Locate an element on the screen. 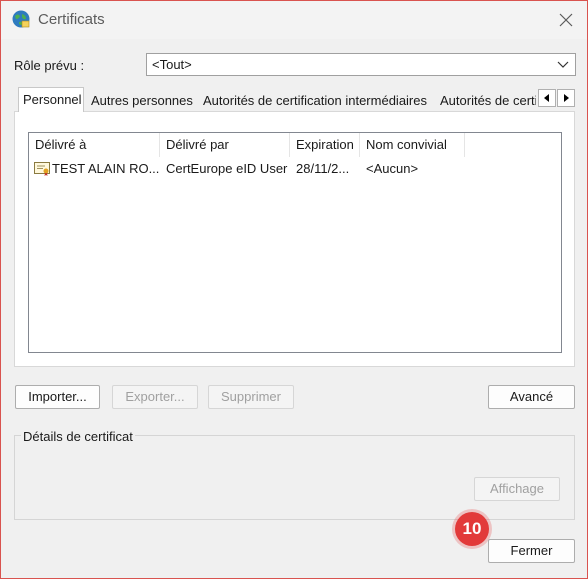  close-icon is located at coordinates (566, 20).